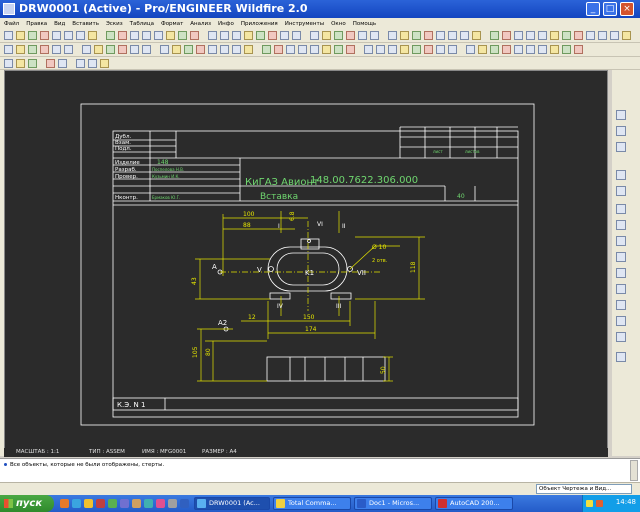  I want to click on menu-tools: Инструменты, so click(304, 24).